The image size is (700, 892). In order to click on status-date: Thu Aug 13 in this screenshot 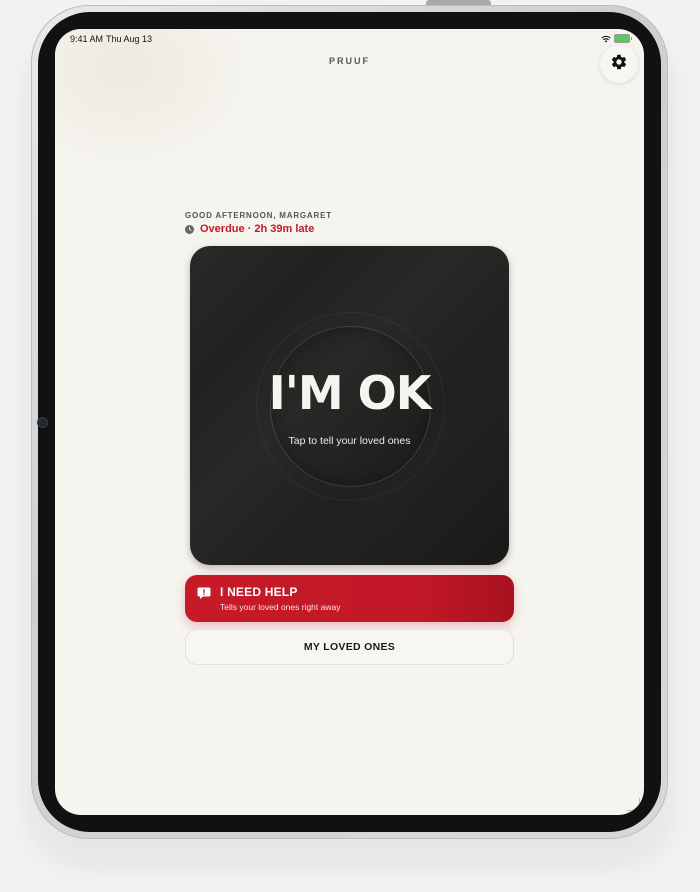, I will do `click(129, 39)`.